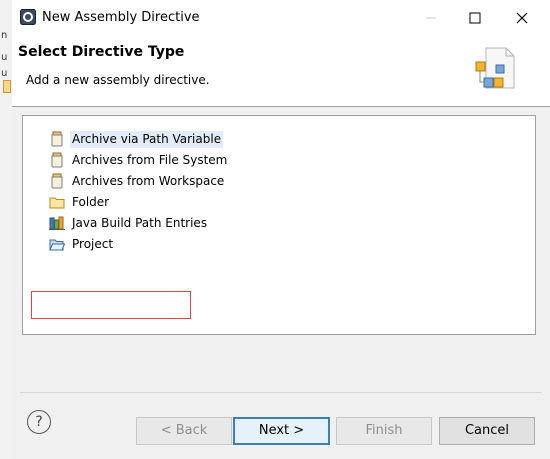 The height and width of the screenshot is (459, 550). Describe the element at coordinates (91, 201) in the screenshot. I see `tree-item-label: Folder` at that location.